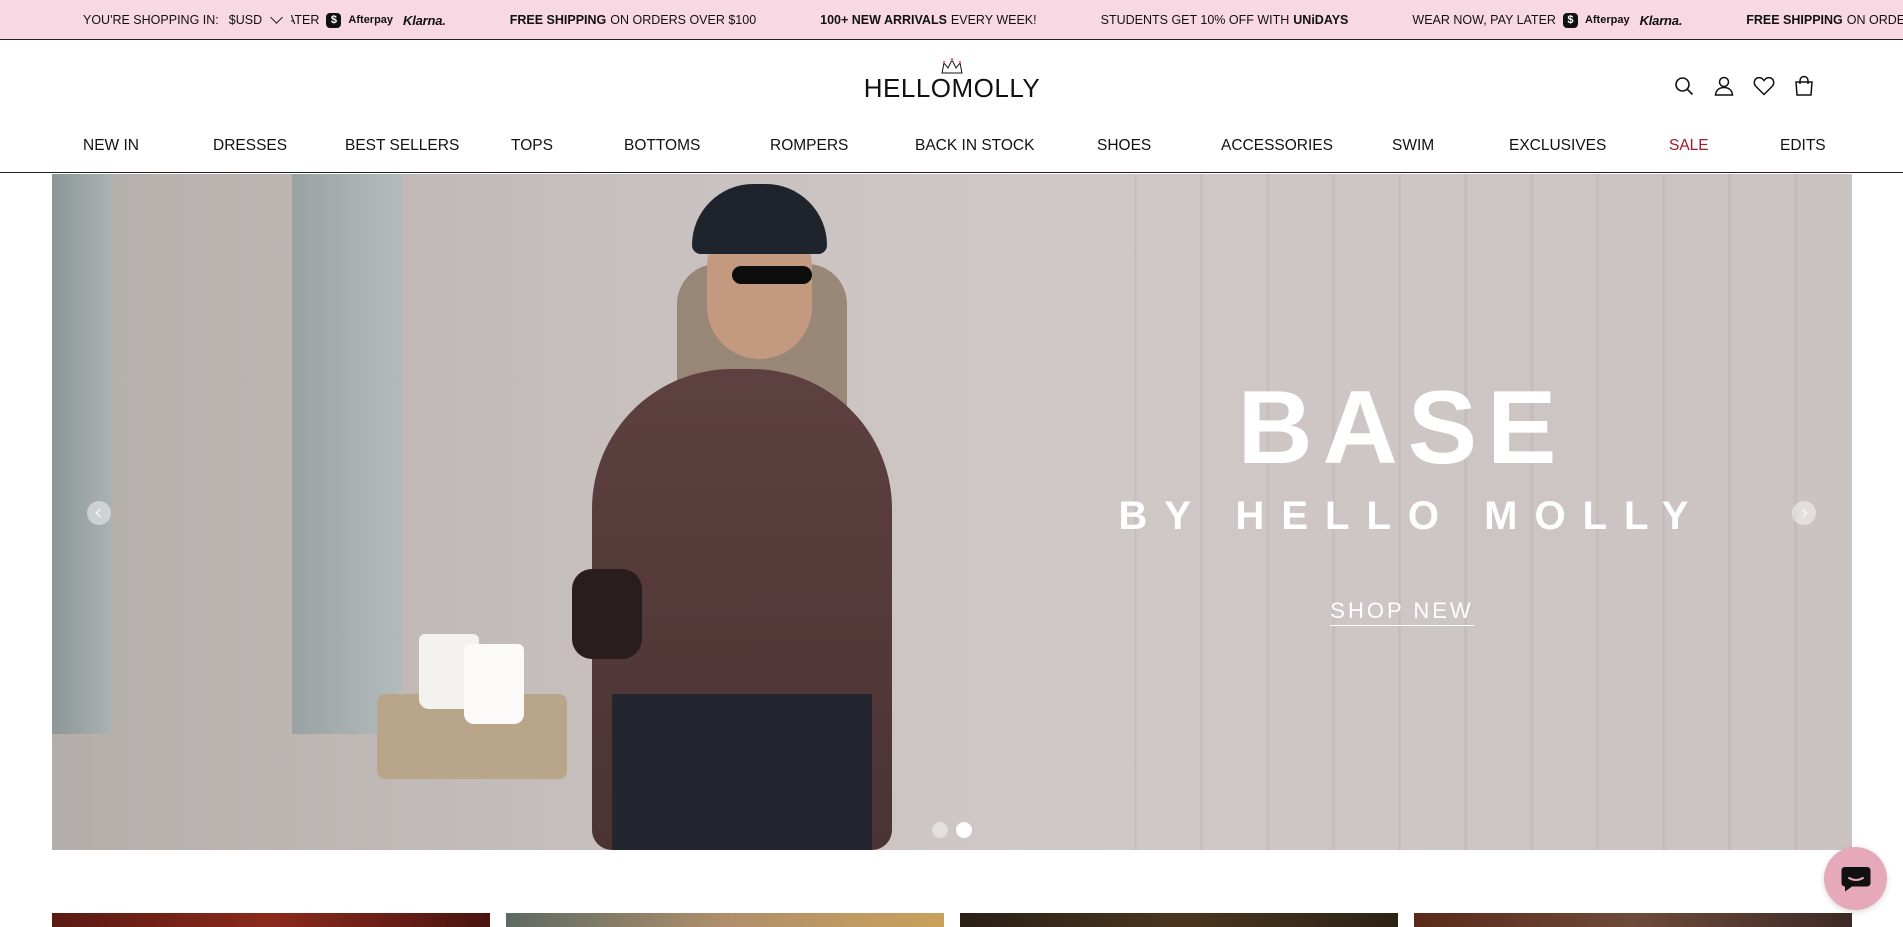  I want to click on announcement-item: FREE SHIPPING ON ORDERS OVER $100, so click(633, 20).